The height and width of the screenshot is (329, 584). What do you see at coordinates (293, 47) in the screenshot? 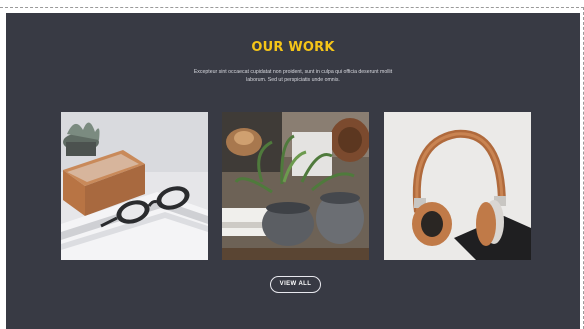
I see `section-title: OUR WORK` at bounding box center [293, 47].